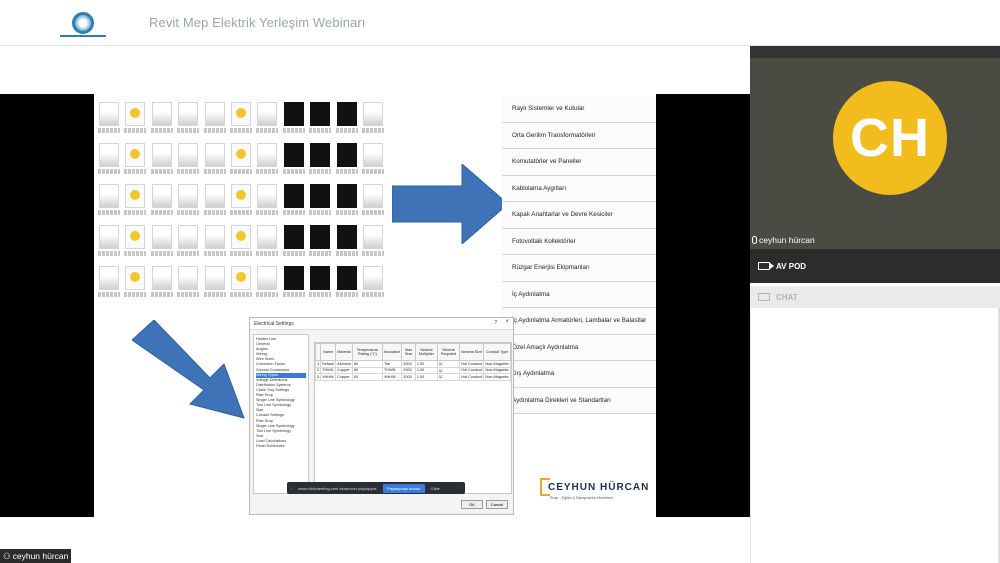  What do you see at coordinates (497, 377) in the screenshot?
I see `table-cell: Non-Magnetic` at bounding box center [497, 377].